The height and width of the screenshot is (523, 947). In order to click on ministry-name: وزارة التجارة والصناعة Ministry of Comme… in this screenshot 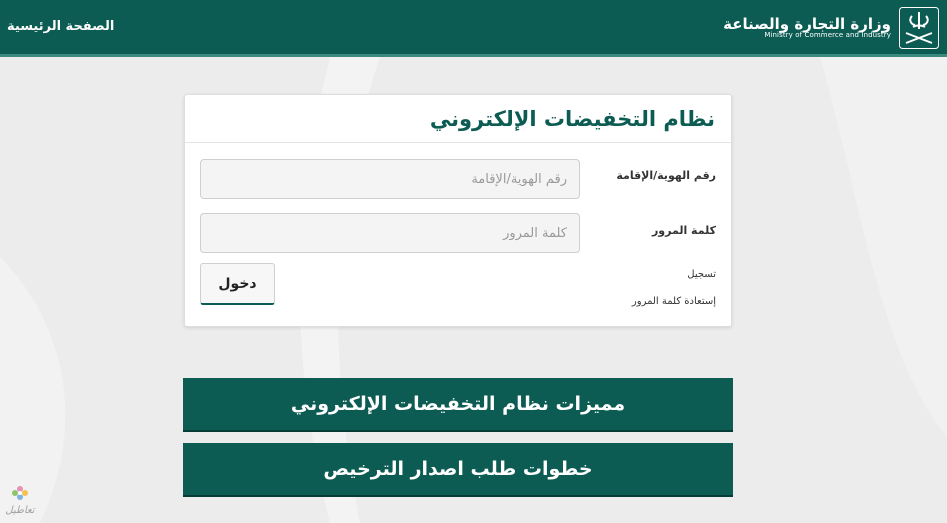, I will do `click(807, 28)`.